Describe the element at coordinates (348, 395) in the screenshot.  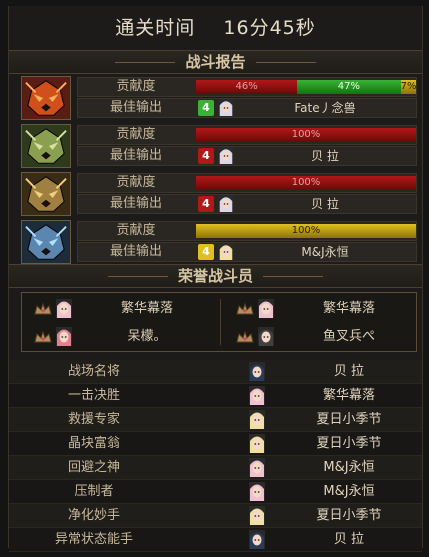
I see `award-winner: 繁华幕落` at that location.